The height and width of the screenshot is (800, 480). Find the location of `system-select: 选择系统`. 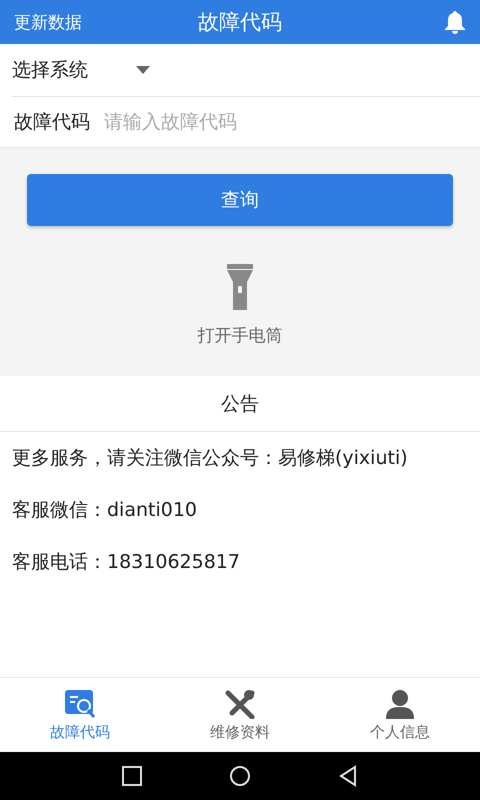

system-select: 选择系统 is located at coordinates (50, 70).